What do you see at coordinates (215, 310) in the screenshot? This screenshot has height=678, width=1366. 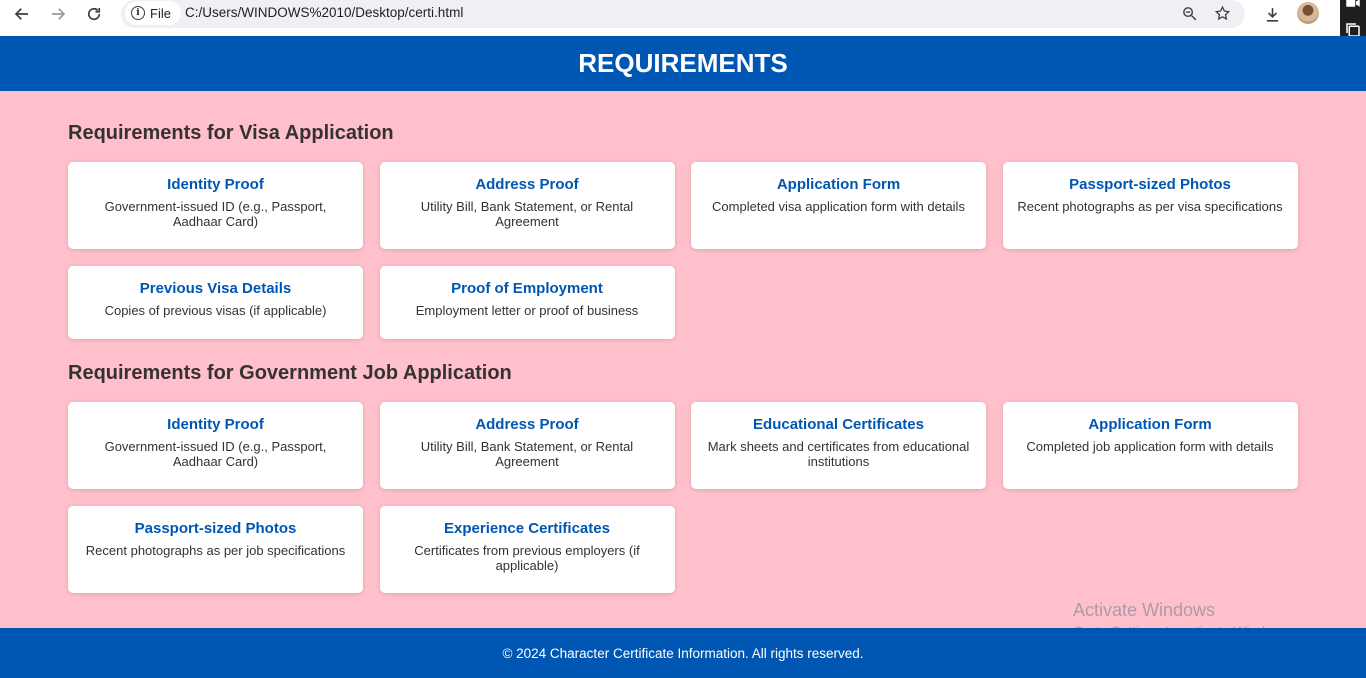 I see `card-description: Copies of previous visas (if applicable)` at bounding box center [215, 310].